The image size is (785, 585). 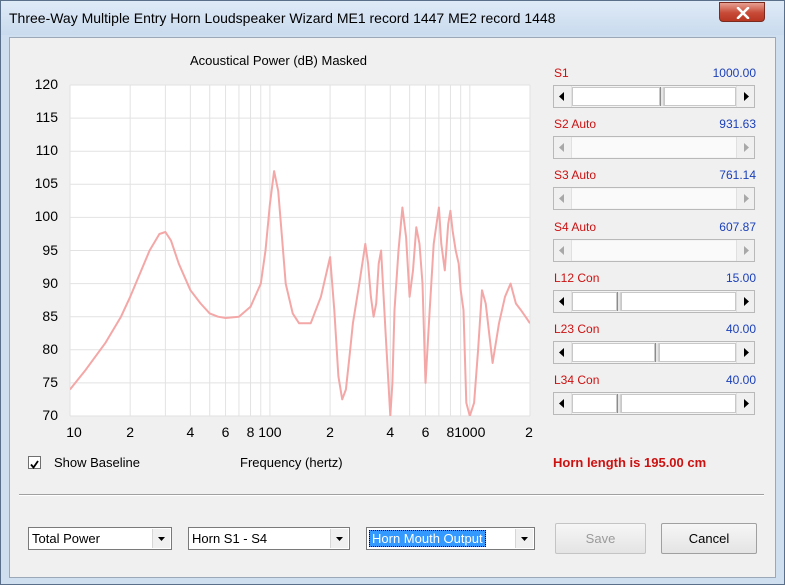 I want to click on slider-value: 931.63, so click(x=737, y=124).